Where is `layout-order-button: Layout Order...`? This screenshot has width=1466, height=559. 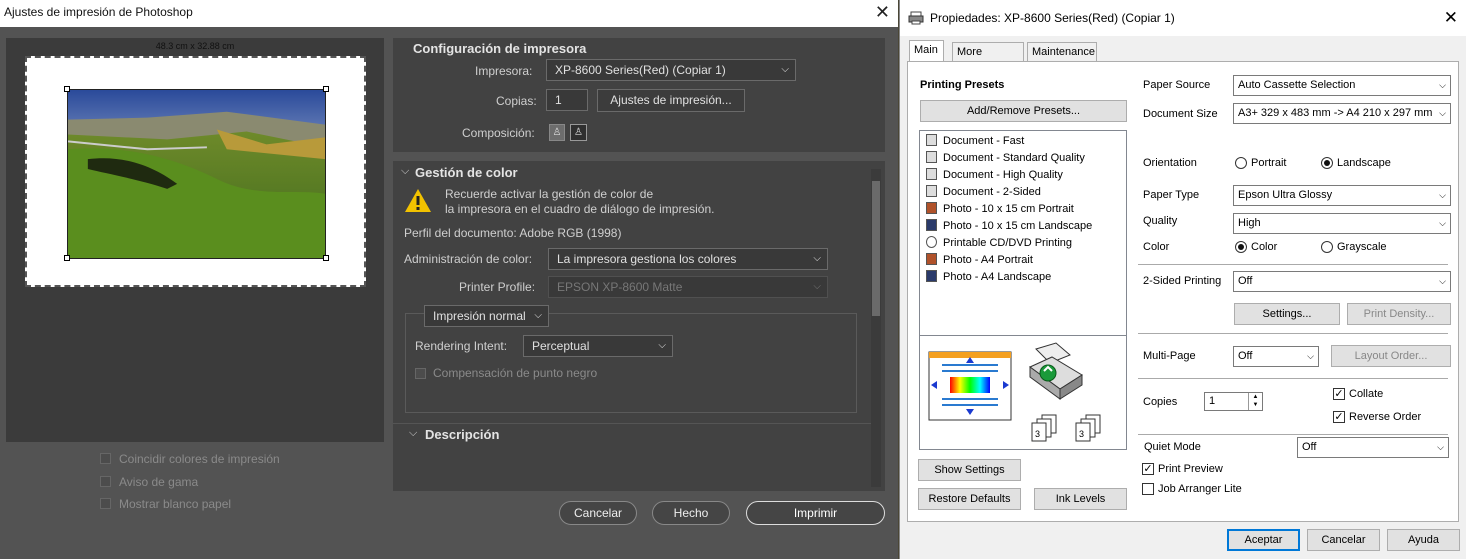 layout-order-button: Layout Order... is located at coordinates (1391, 356).